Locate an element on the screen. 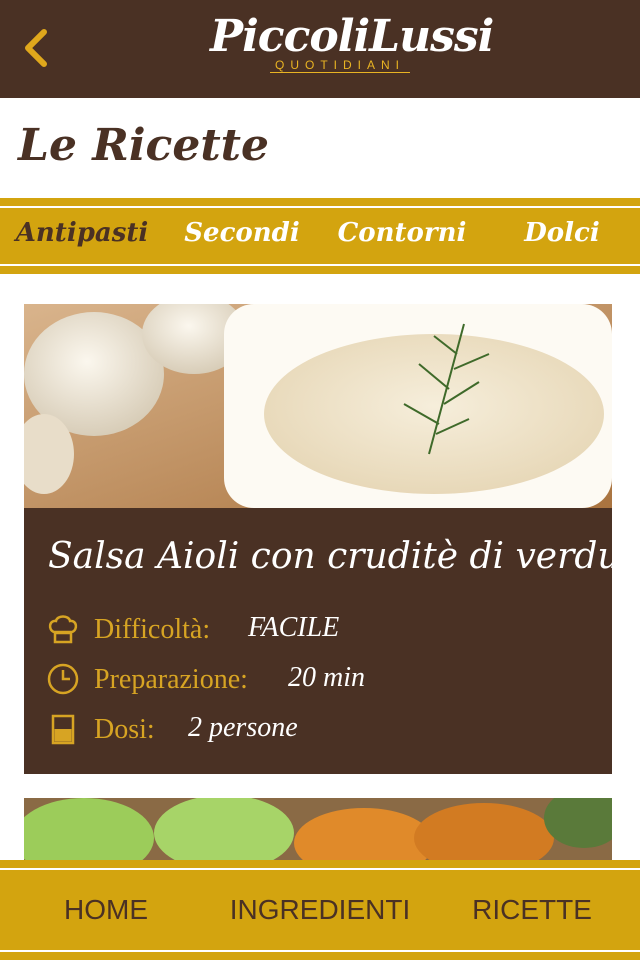  recipe-title: Salsa Aioli con cruditè di verdure is located at coordinates (344, 556).